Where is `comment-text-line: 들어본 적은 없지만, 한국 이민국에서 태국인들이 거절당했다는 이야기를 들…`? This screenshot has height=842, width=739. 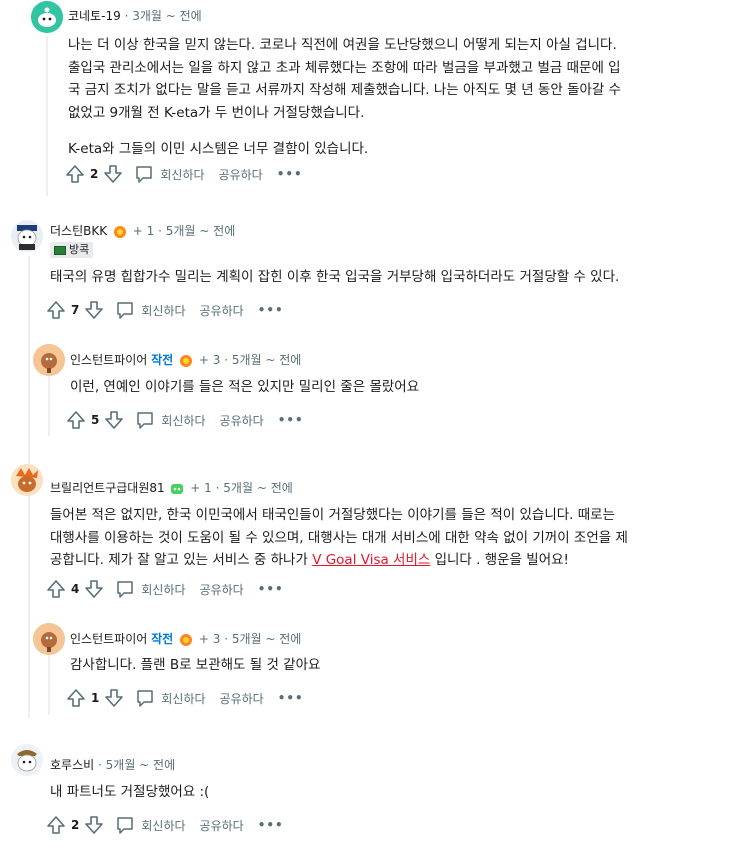 comment-text-line: 들어본 적은 없지만, 한국 이민국에서 태국인들이 거절당했다는 이야기를 들… is located at coordinates (333, 515).